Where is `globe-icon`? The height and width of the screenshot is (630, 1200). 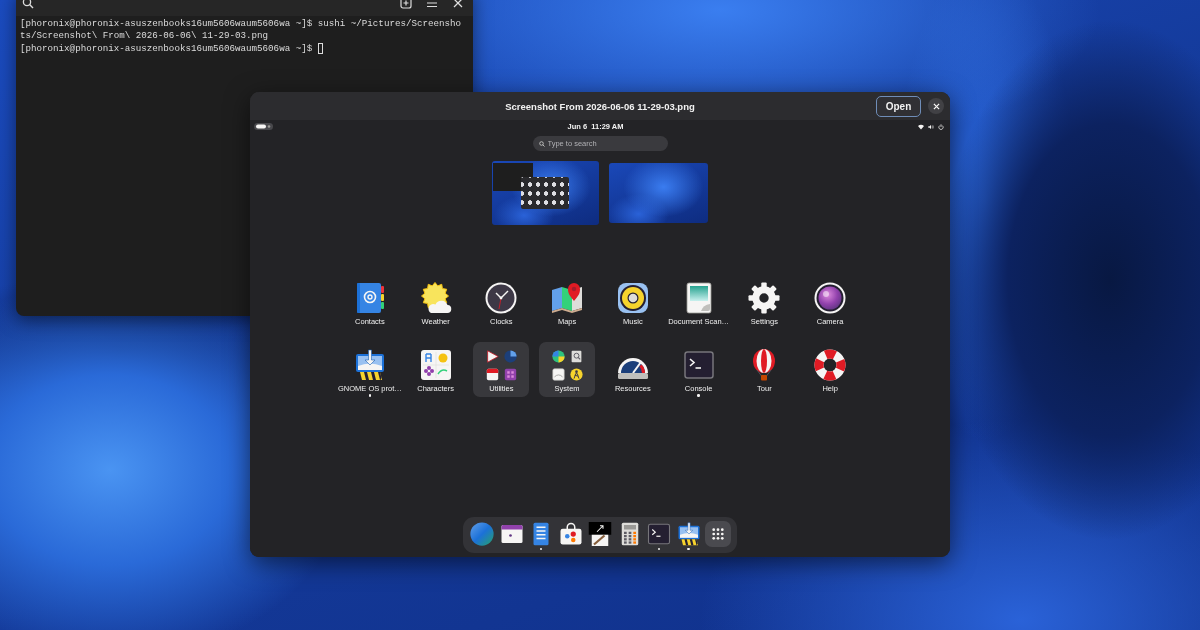
globe-icon is located at coordinates (482, 534).